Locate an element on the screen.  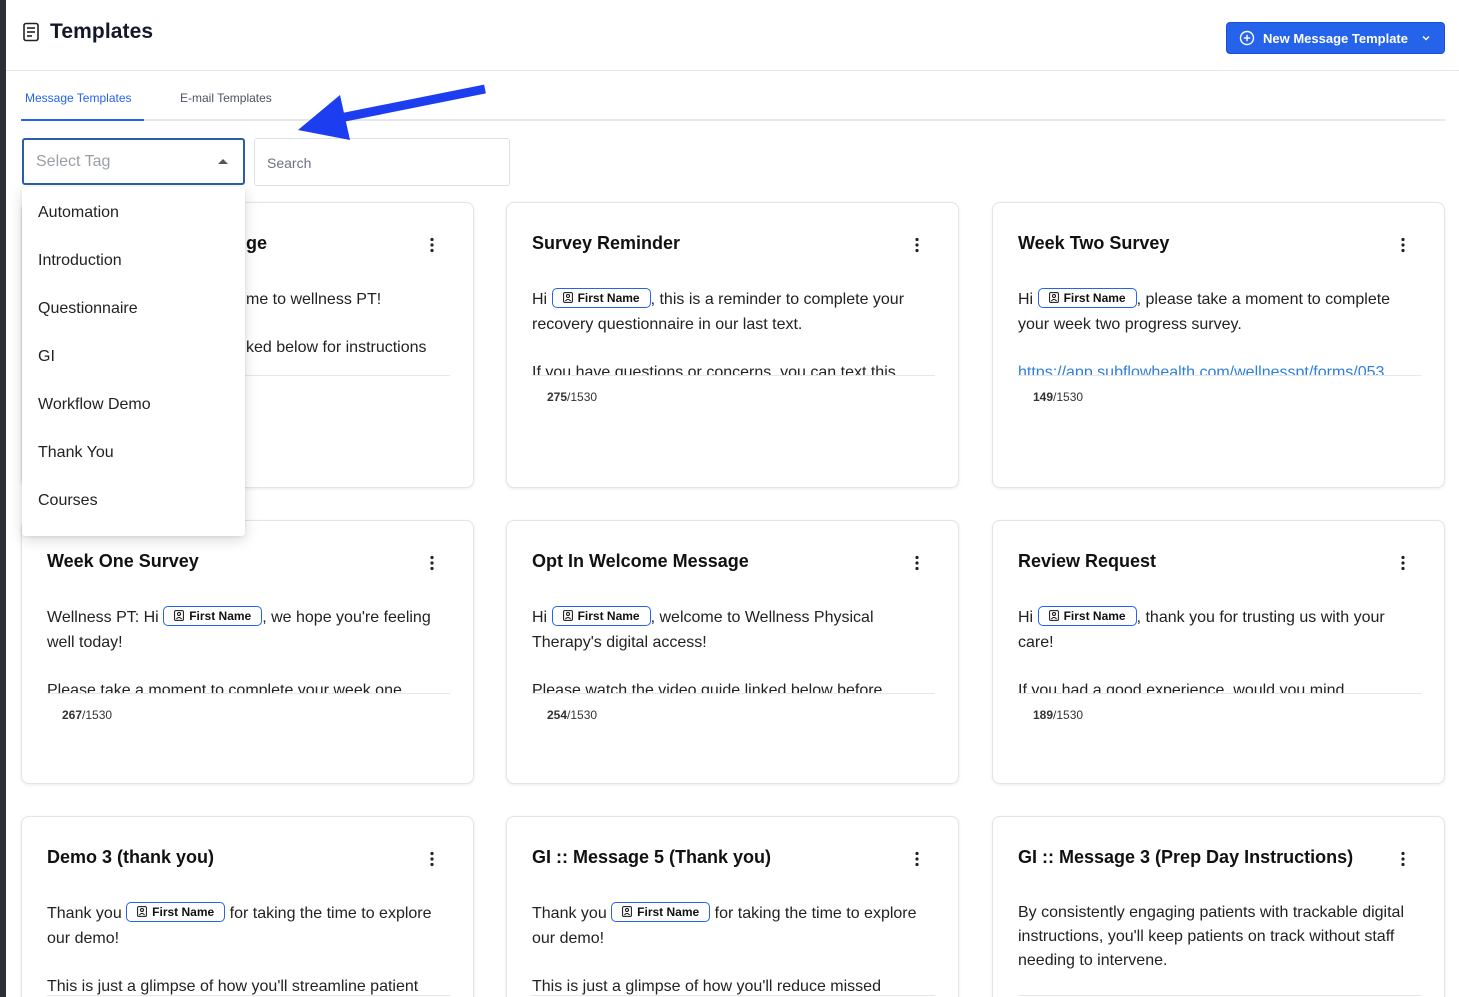
count-value: 189 is located at coordinates (1043, 715).